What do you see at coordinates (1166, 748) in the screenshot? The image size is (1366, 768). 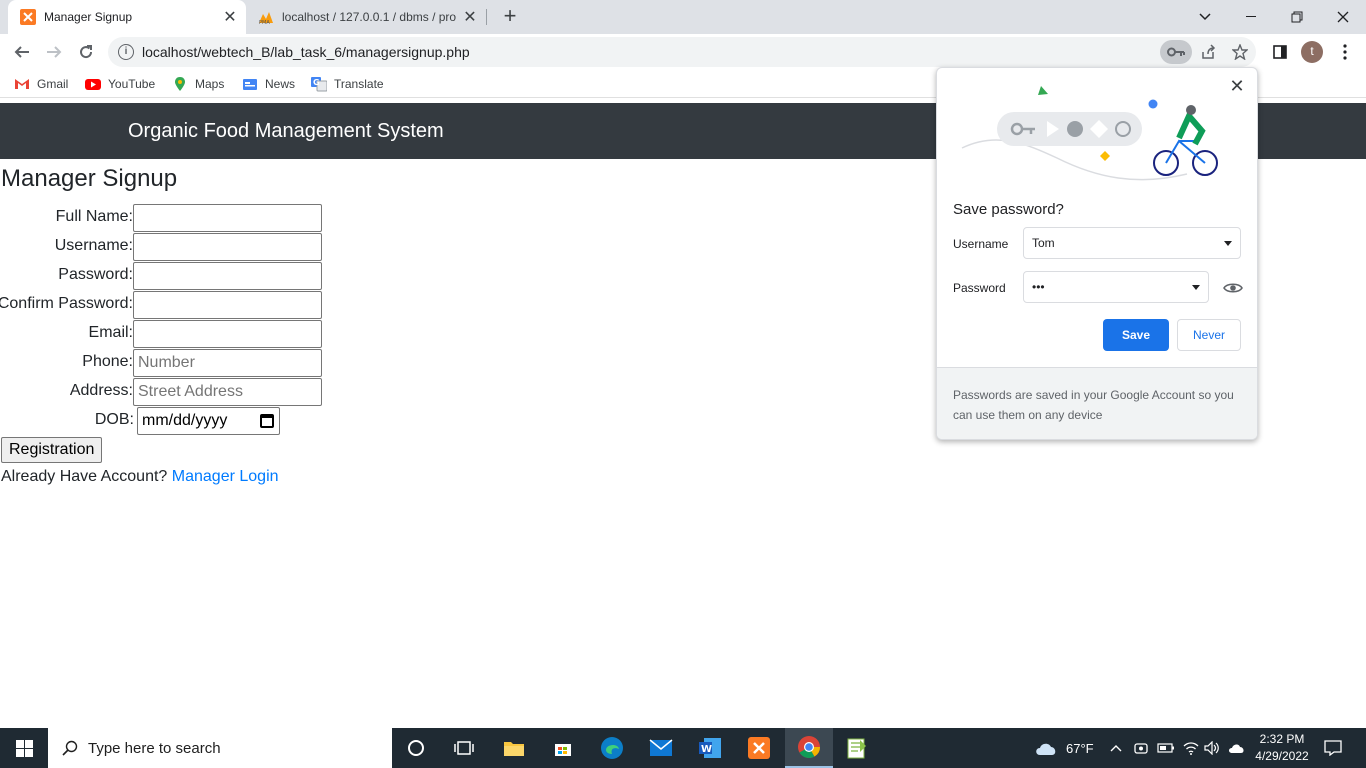 I see `battery-icon` at bounding box center [1166, 748].